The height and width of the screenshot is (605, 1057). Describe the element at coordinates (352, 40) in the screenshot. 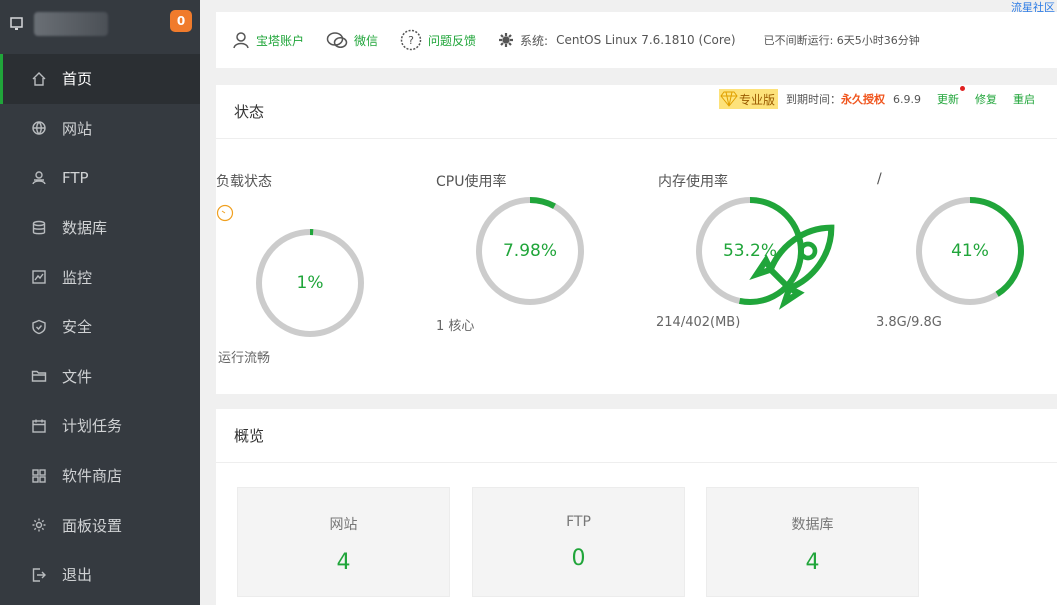

I see `wechat-link: 微信` at that location.